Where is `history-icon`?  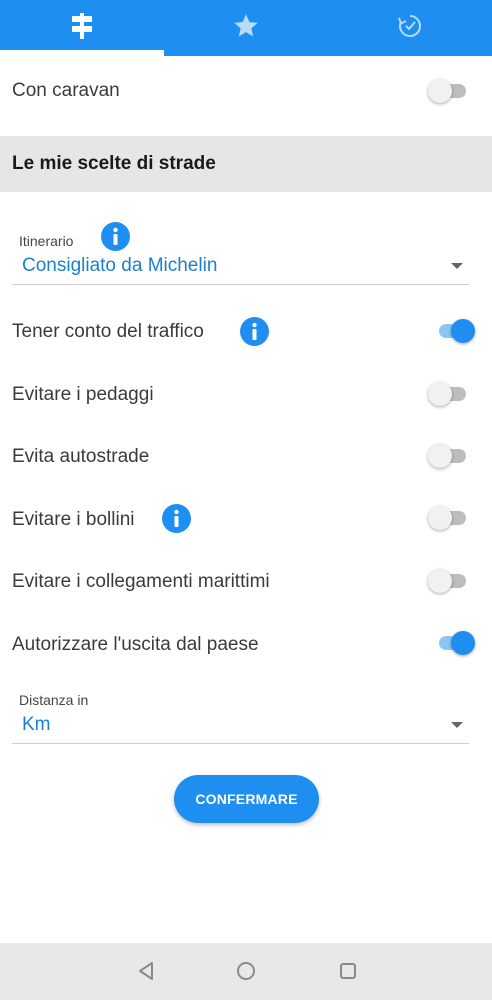
history-icon is located at coordinates (410, 28).